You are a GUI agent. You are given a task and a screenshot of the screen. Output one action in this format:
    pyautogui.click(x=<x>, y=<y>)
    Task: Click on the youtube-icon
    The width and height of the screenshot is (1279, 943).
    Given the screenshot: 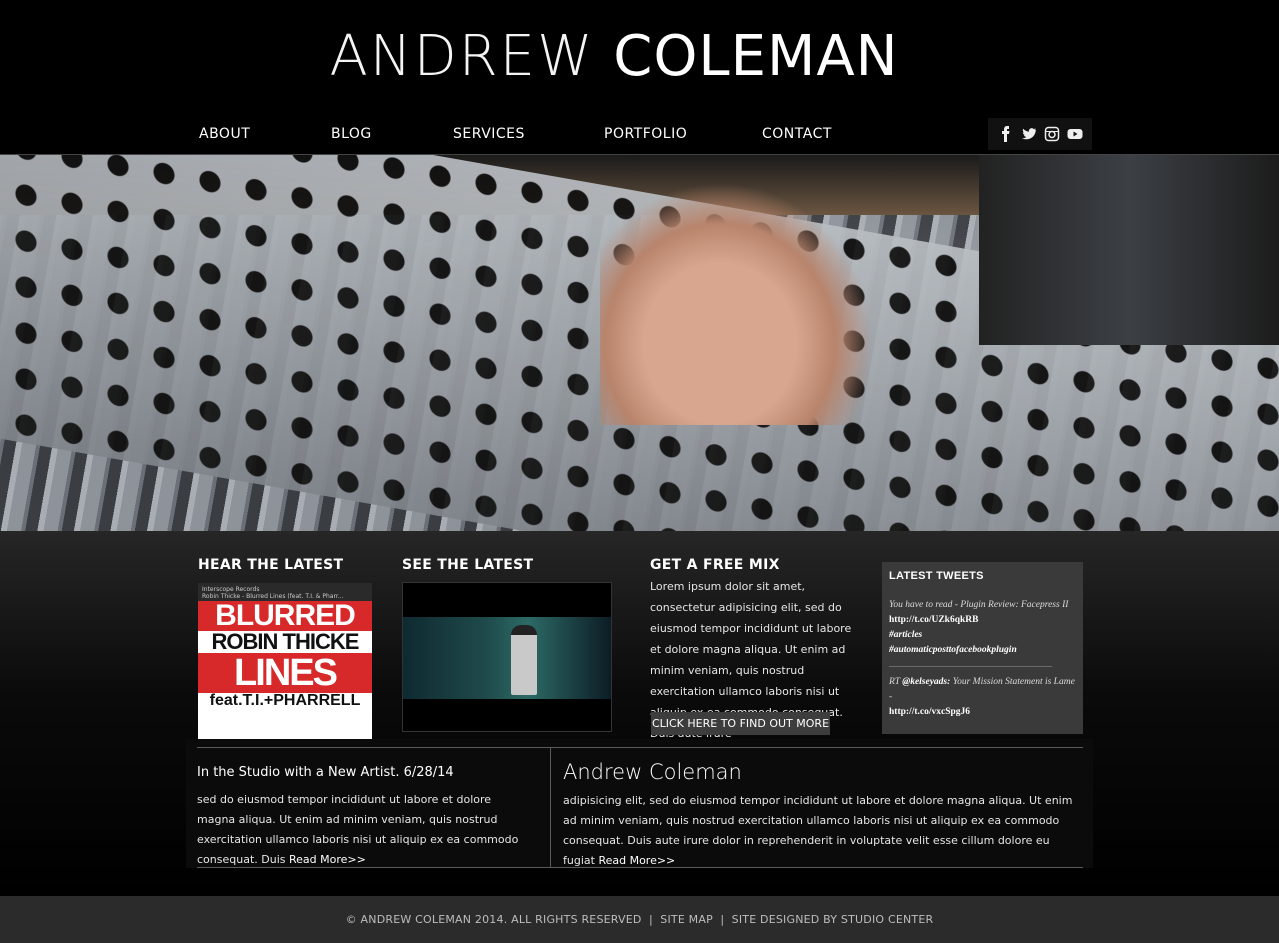 What is the action you would take?
    pyautogui.click(x=1075, y=134)
    